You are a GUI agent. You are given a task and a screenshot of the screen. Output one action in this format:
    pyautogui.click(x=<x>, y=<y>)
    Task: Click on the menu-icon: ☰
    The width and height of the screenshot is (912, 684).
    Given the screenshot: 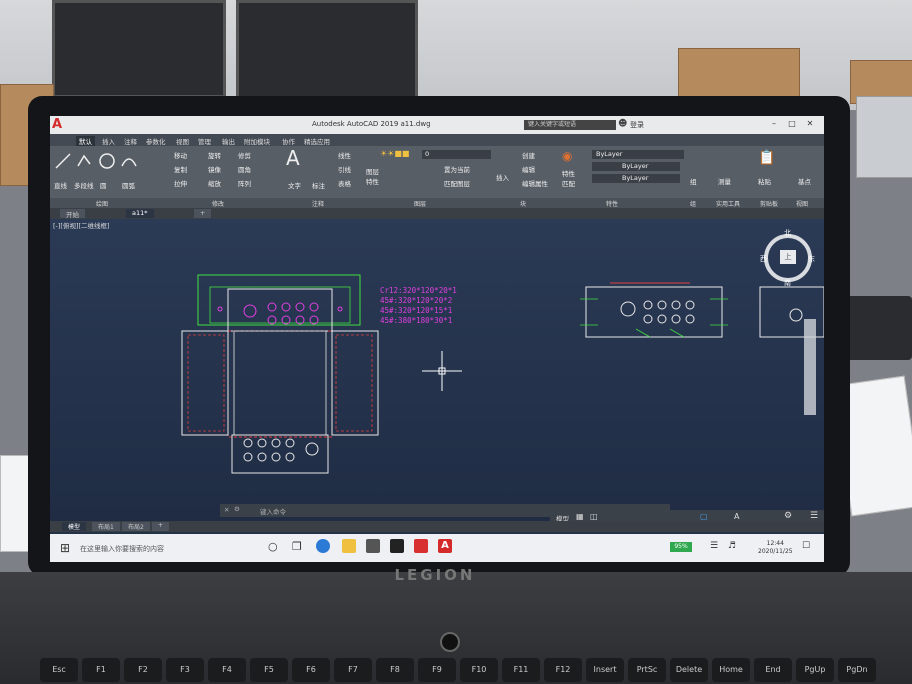 What is the action you would take?
    pyautogui.click(x=814, y=516)
    